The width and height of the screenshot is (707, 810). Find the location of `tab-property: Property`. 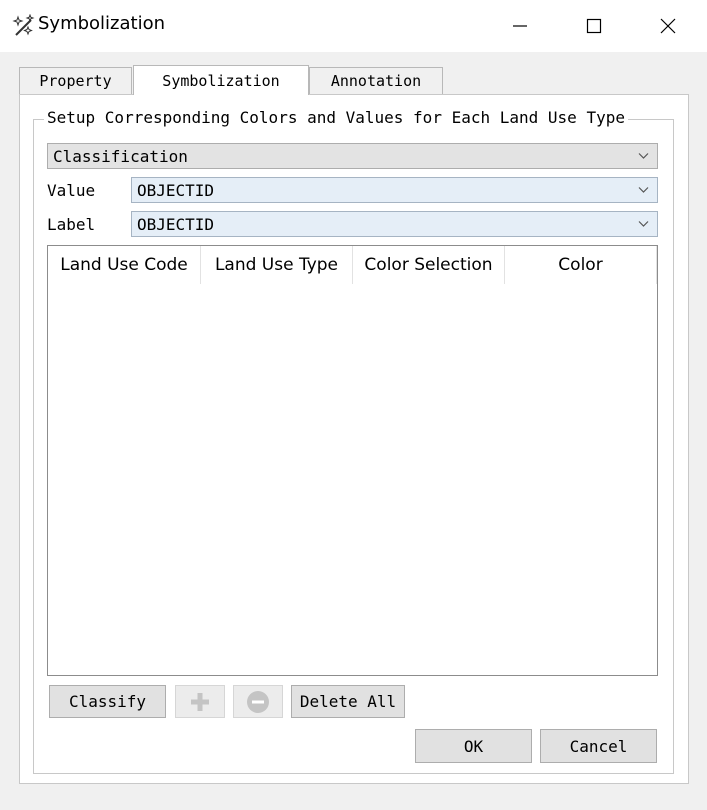

tab-property: Property is located at coordinates (75, 80).